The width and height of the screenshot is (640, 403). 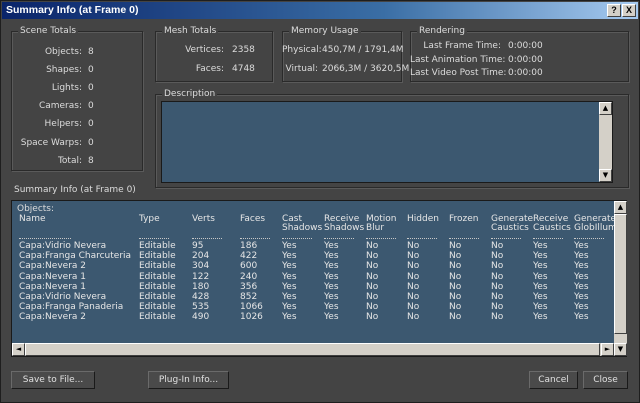 What do you see at coordinates (512, 224) in the screenshot?
I see `column-header: Generate Caustics` at bounding box center [512, 224].